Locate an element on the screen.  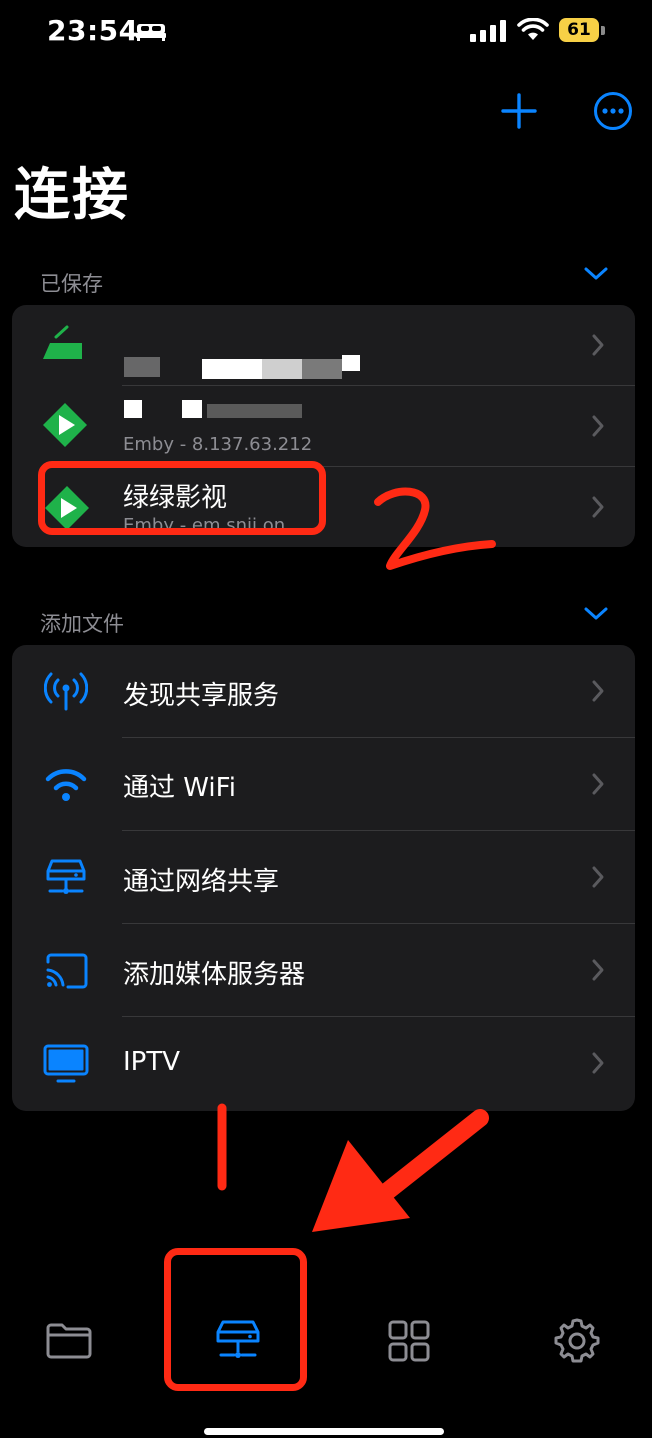
status-bar: 23:54 61 is located at coordinates (326, 32).